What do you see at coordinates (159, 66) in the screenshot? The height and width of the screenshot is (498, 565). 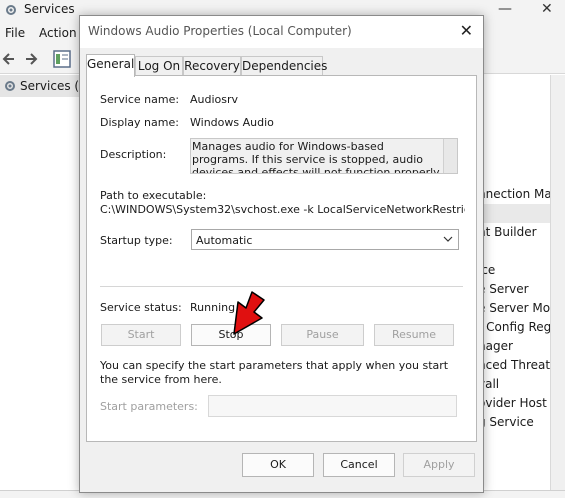 I see `tab-log-on: Log On` at bounding box center [159, 66].